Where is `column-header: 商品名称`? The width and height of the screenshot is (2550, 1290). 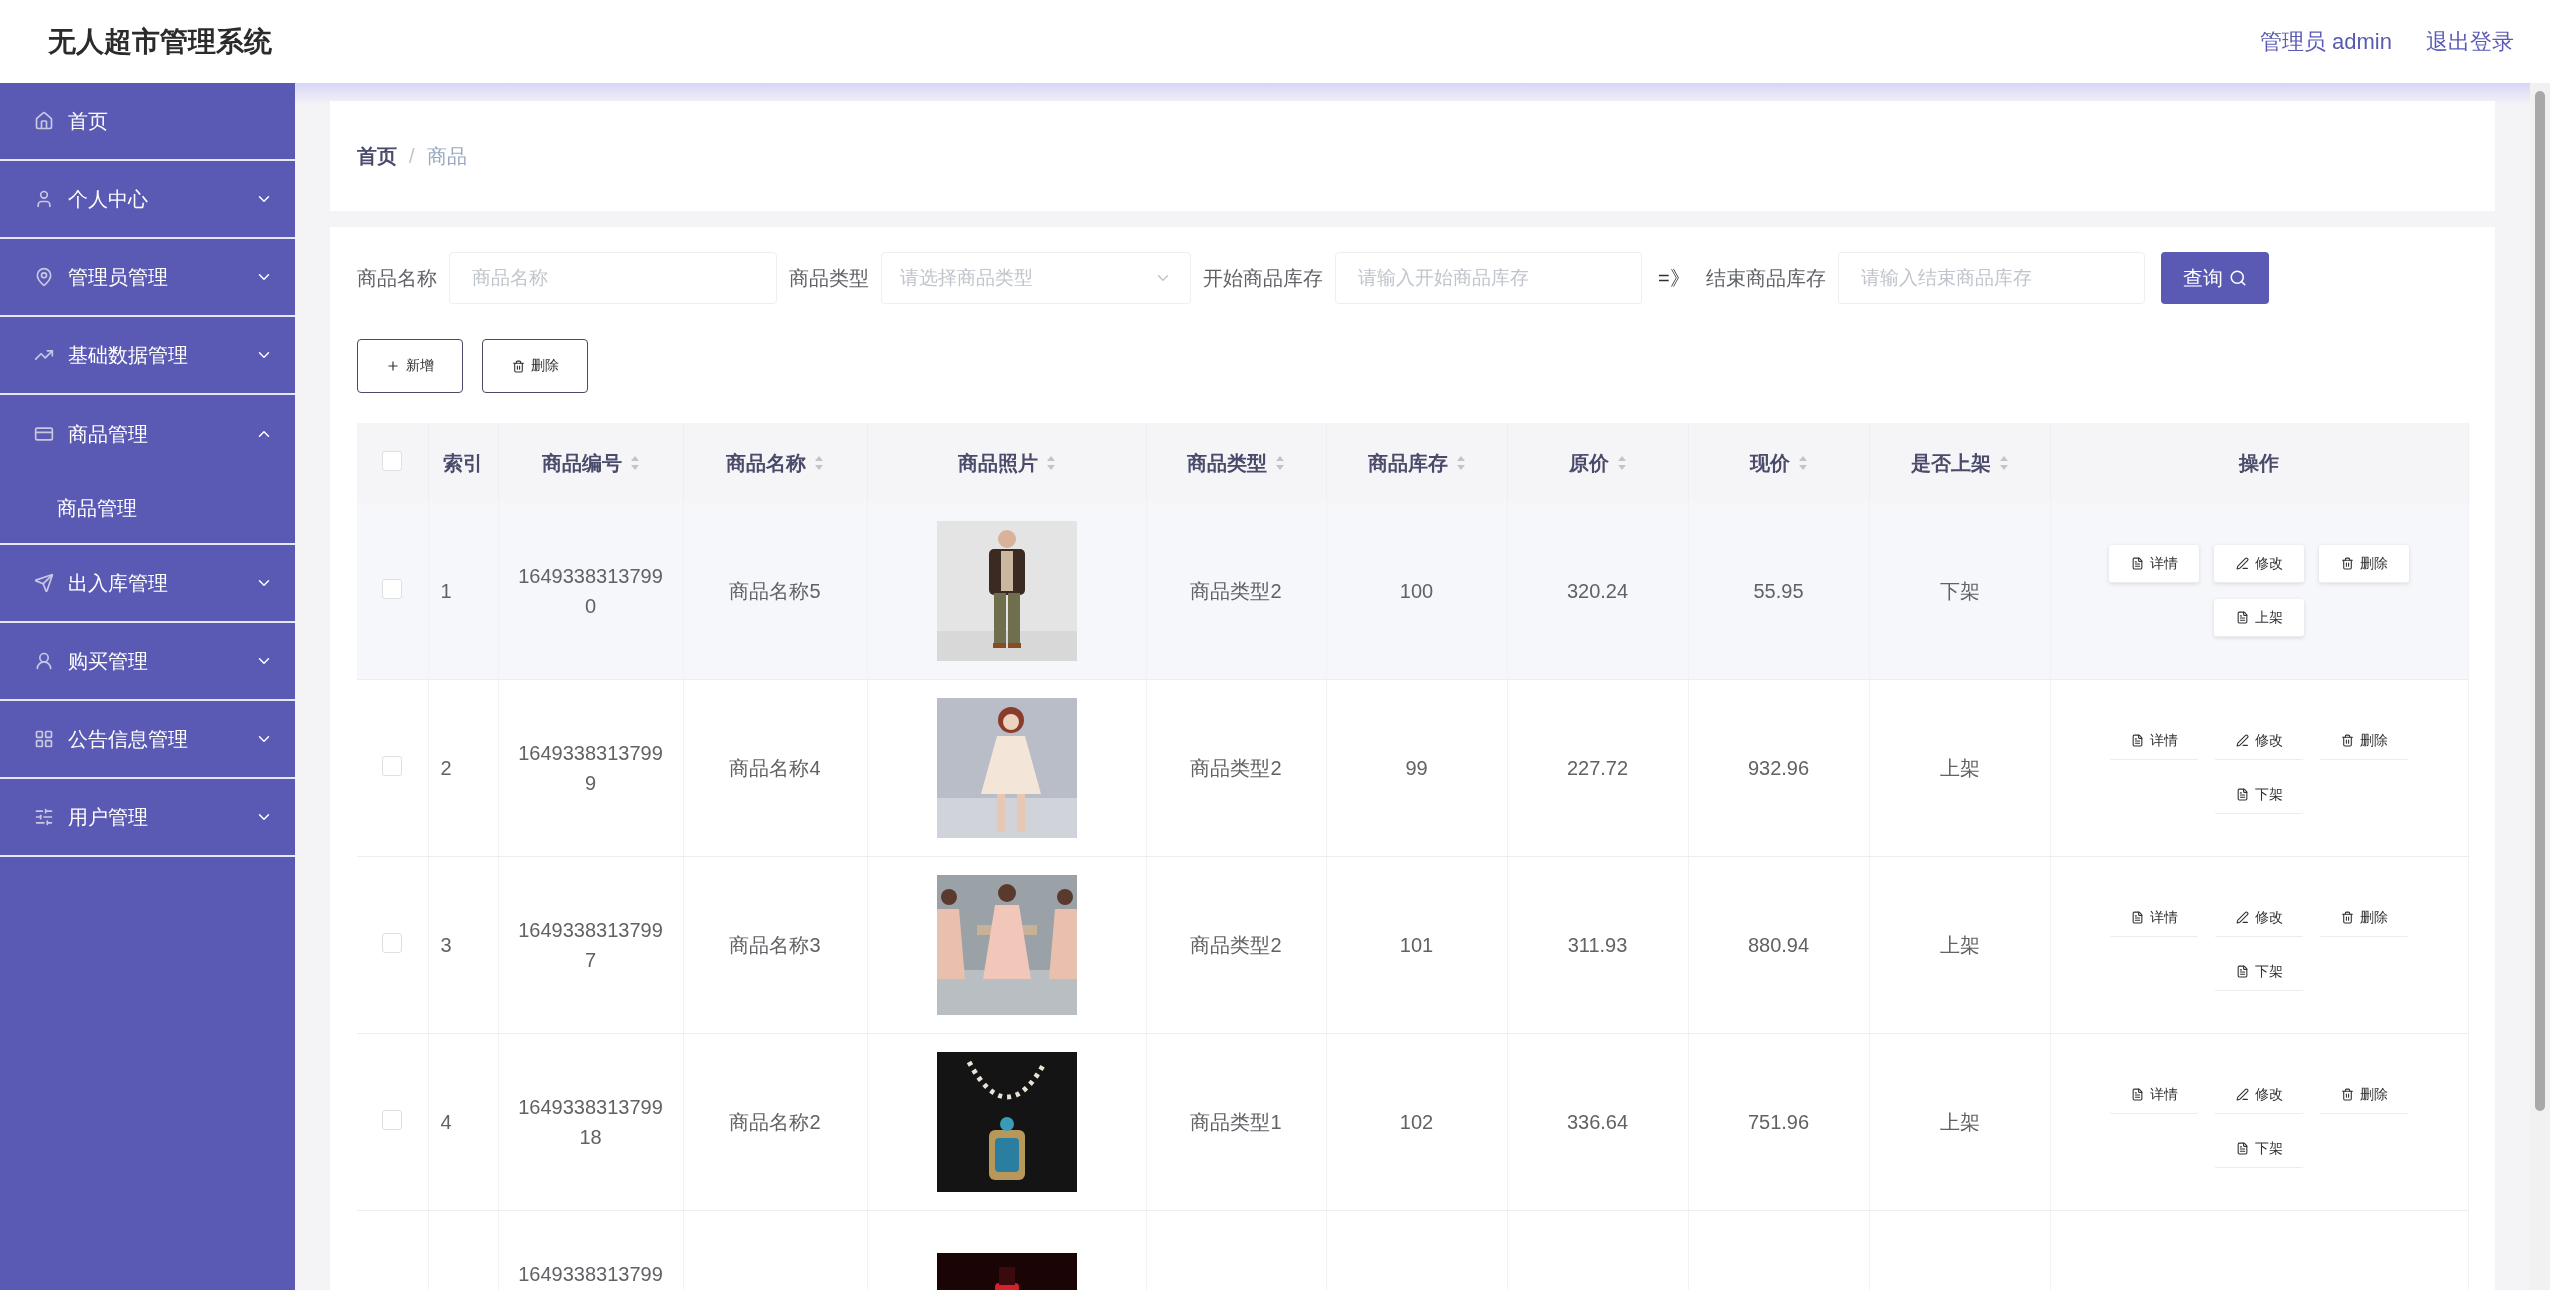 column-header: 商品名称 is located at coordinates (775, 463).